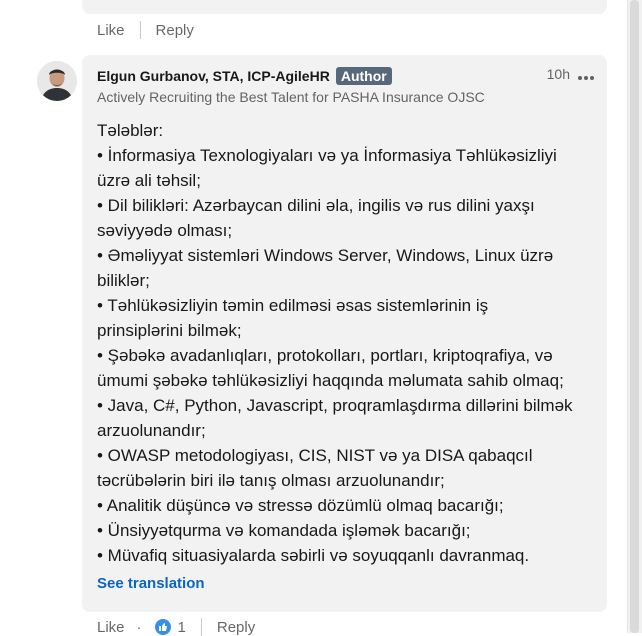 The width and height of the screenshot is (642, 636). Describe the element at coordinates (149, 180) in the screenshot. I see `comment-line: üzrə ali təhsil;` at that location.